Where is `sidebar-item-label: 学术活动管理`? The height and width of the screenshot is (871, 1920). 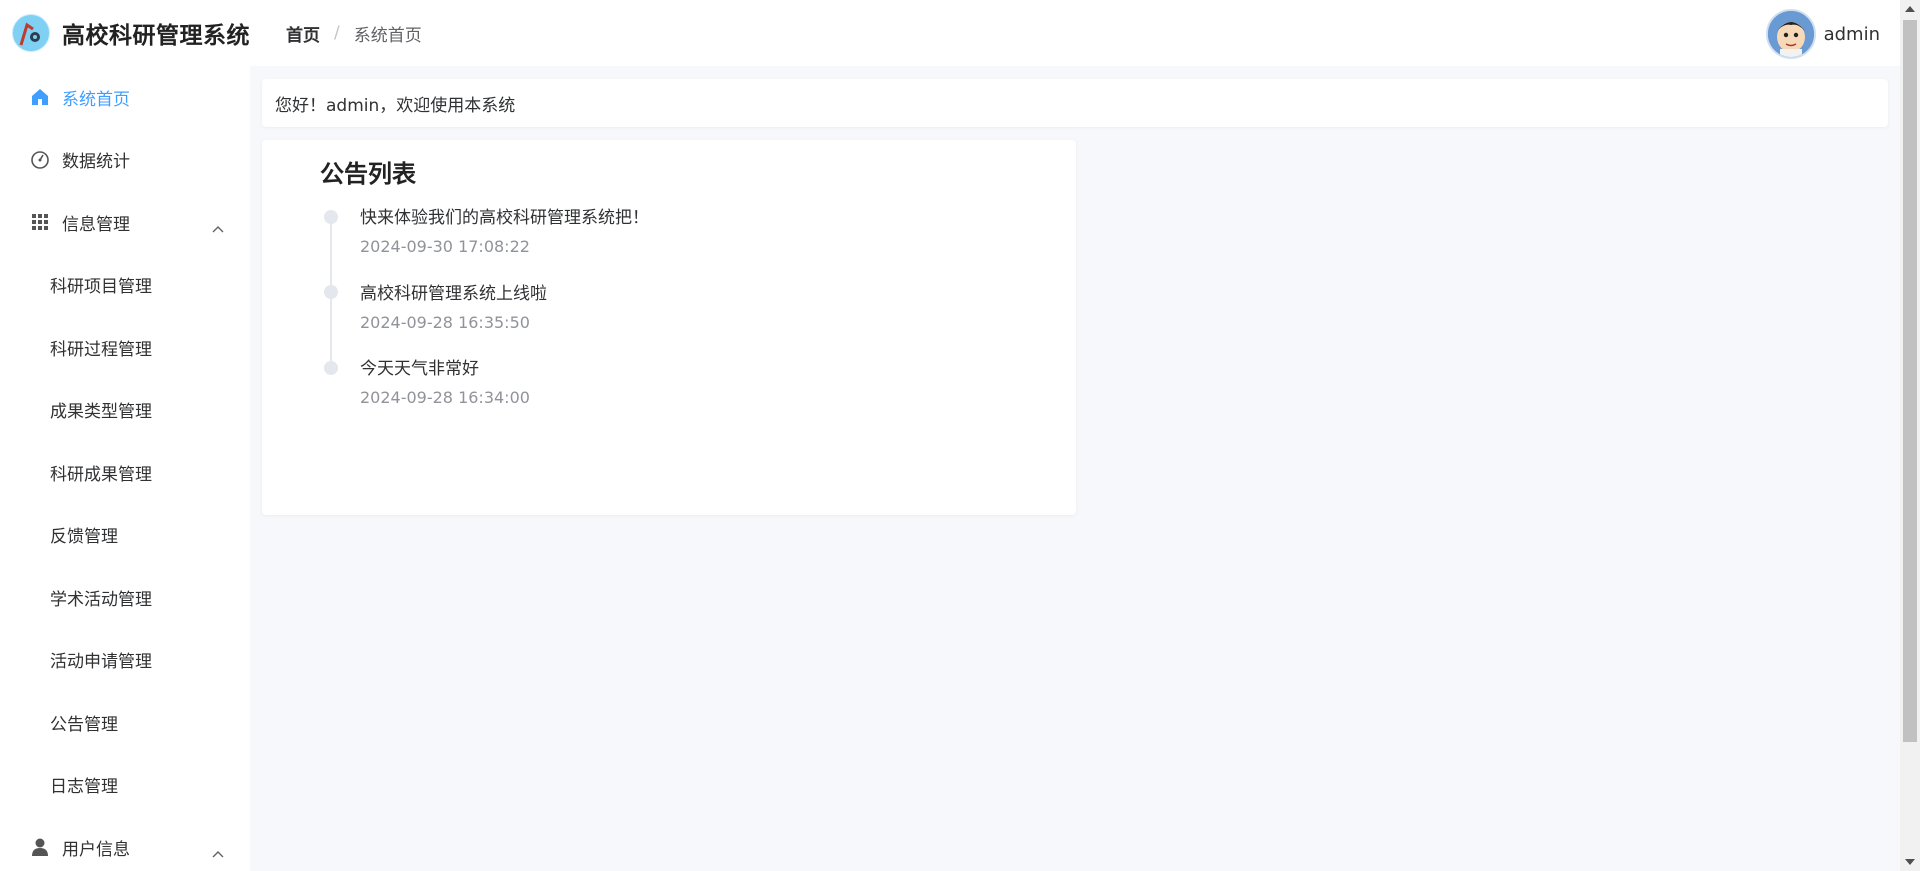 sidebar-item-label: 学术活动管理 is located at coordinates (101, 599).